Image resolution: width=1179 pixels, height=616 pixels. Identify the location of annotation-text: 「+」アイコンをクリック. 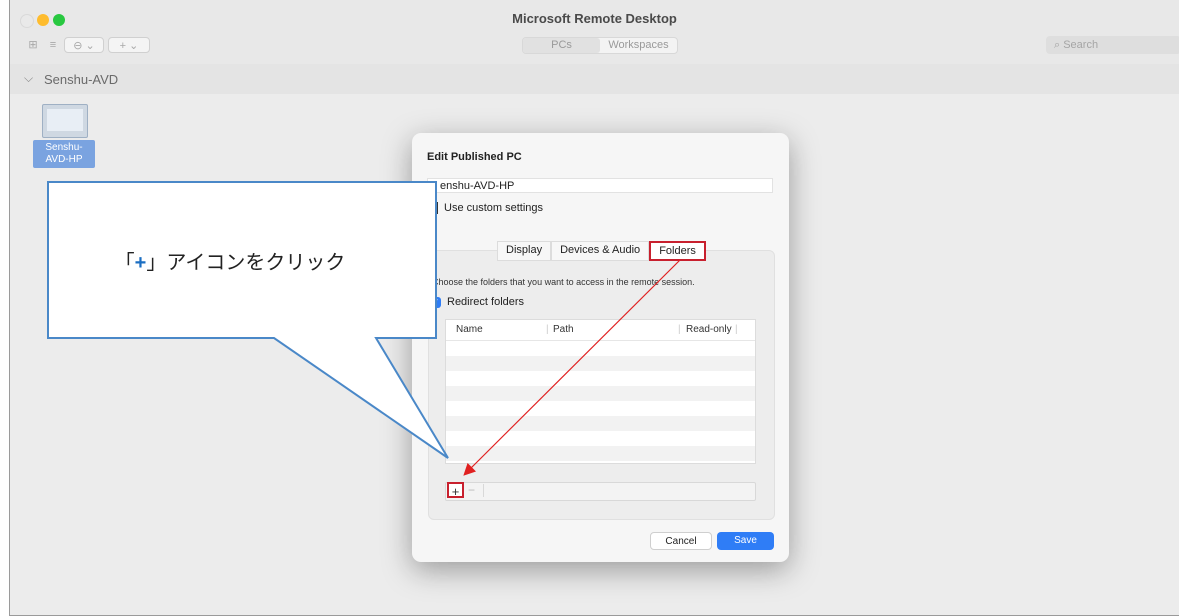
(230, 260).